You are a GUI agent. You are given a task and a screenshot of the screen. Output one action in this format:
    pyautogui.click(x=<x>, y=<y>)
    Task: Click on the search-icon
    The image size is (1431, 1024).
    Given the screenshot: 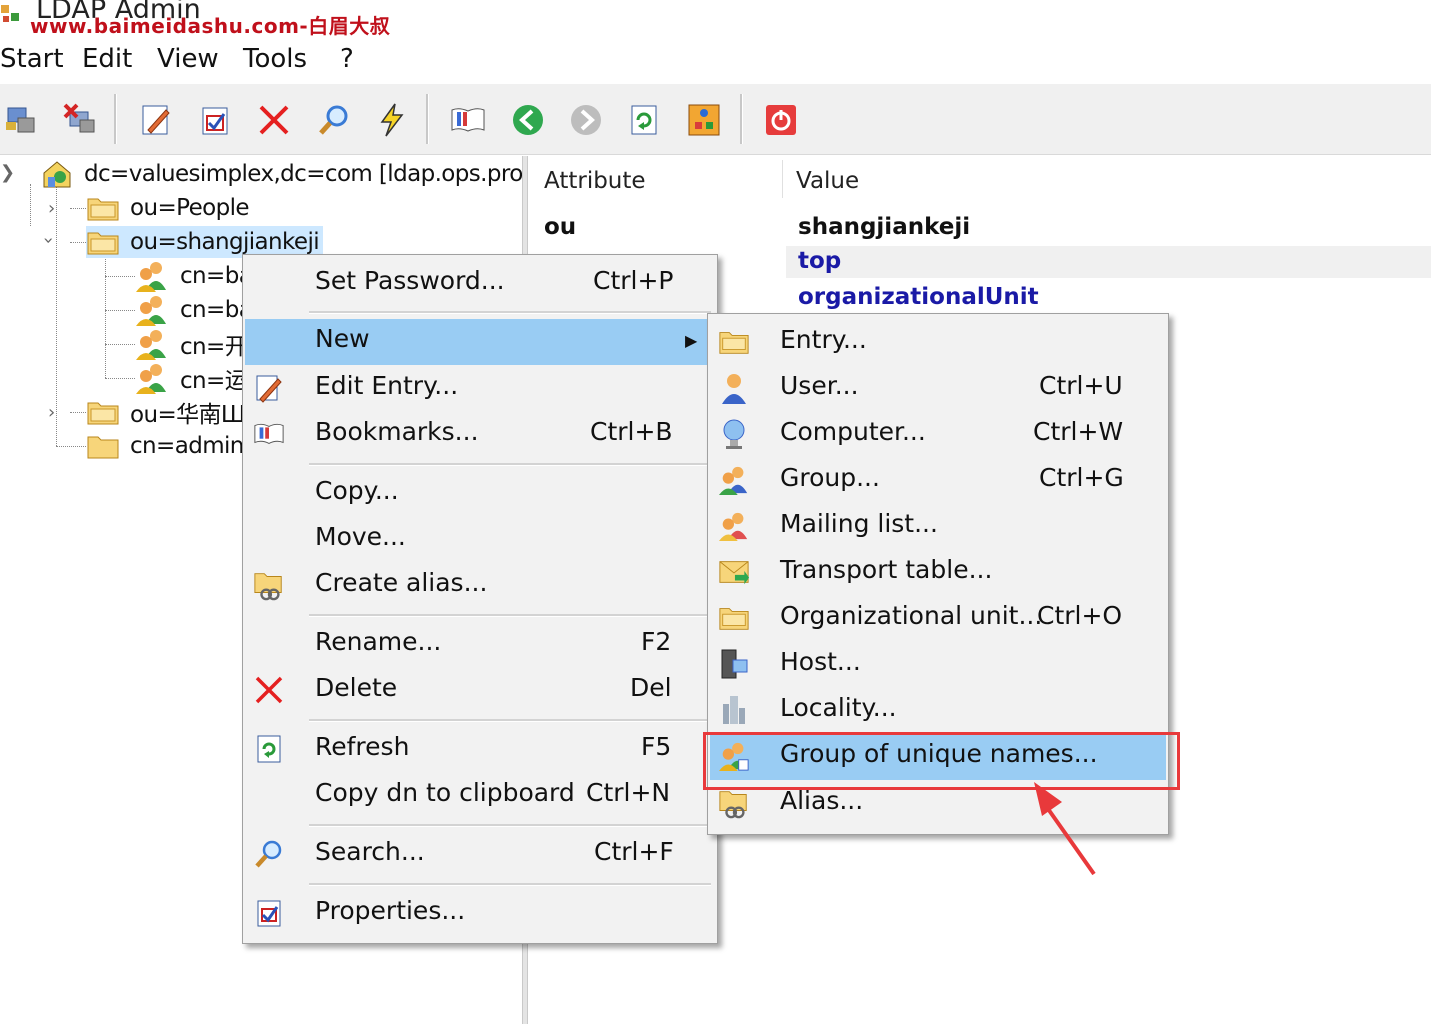 What is the action you would take?
    pyautogui.click(x=334, y=120)
    